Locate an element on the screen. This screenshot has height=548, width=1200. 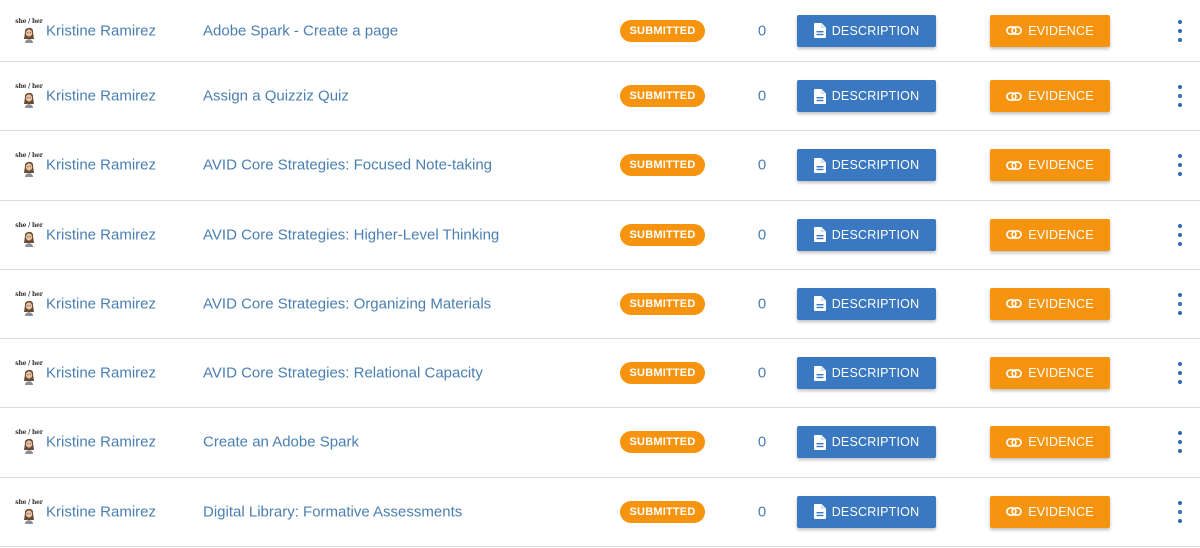
task-title-link: Create an Adobe Spark is located at coordinates (281, 442).